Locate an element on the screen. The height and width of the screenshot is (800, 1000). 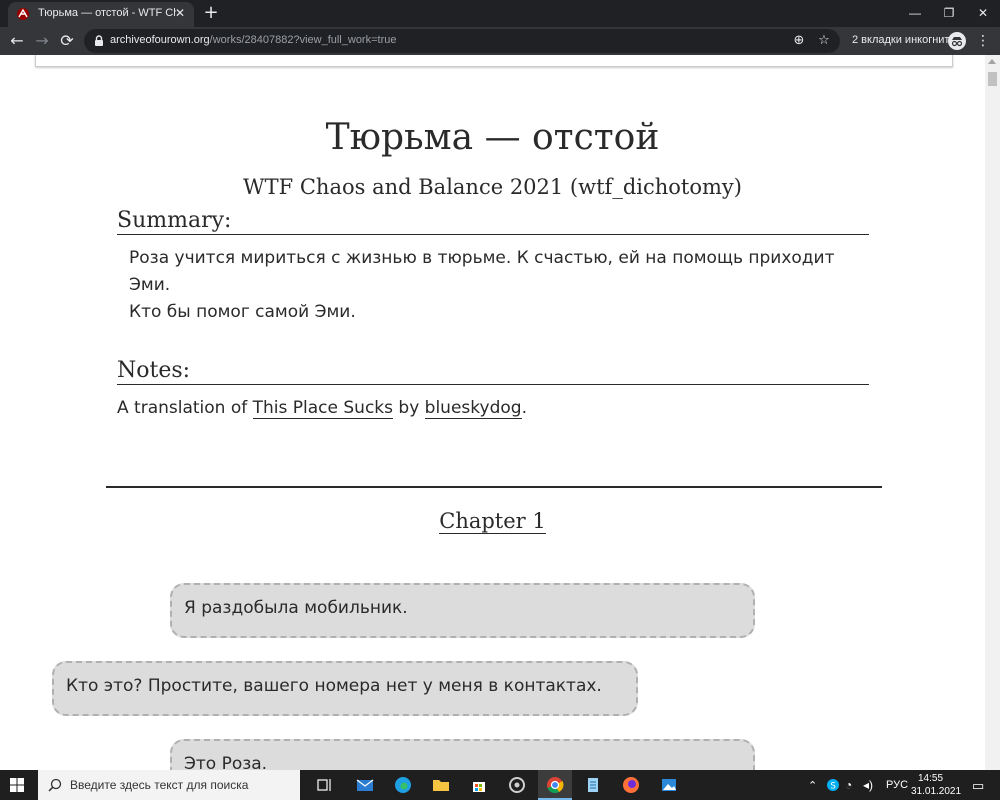
incognito-icon is located at coordinates (957, 41).